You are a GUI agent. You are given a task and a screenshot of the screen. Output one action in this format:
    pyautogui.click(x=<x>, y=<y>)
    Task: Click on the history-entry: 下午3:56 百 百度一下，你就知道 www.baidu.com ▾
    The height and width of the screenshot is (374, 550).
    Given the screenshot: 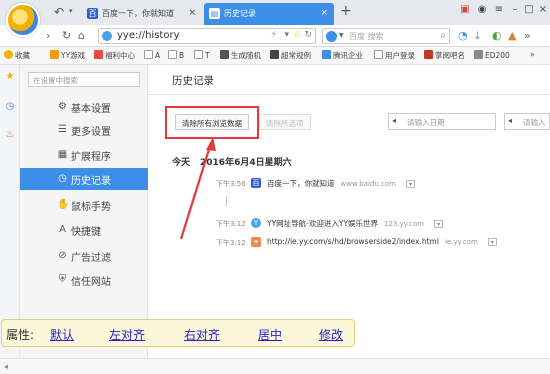 What is the action you would take?
    pyautogui.click(x=349, y=184)
    